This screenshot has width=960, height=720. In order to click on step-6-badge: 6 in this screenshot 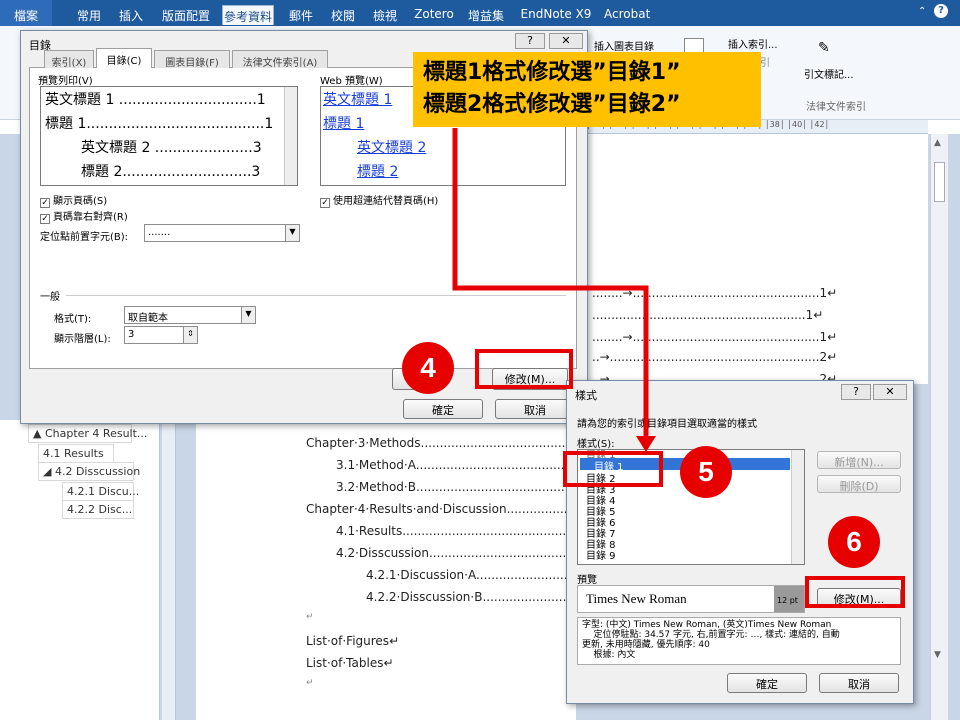, I will do `click(854, 542)`.